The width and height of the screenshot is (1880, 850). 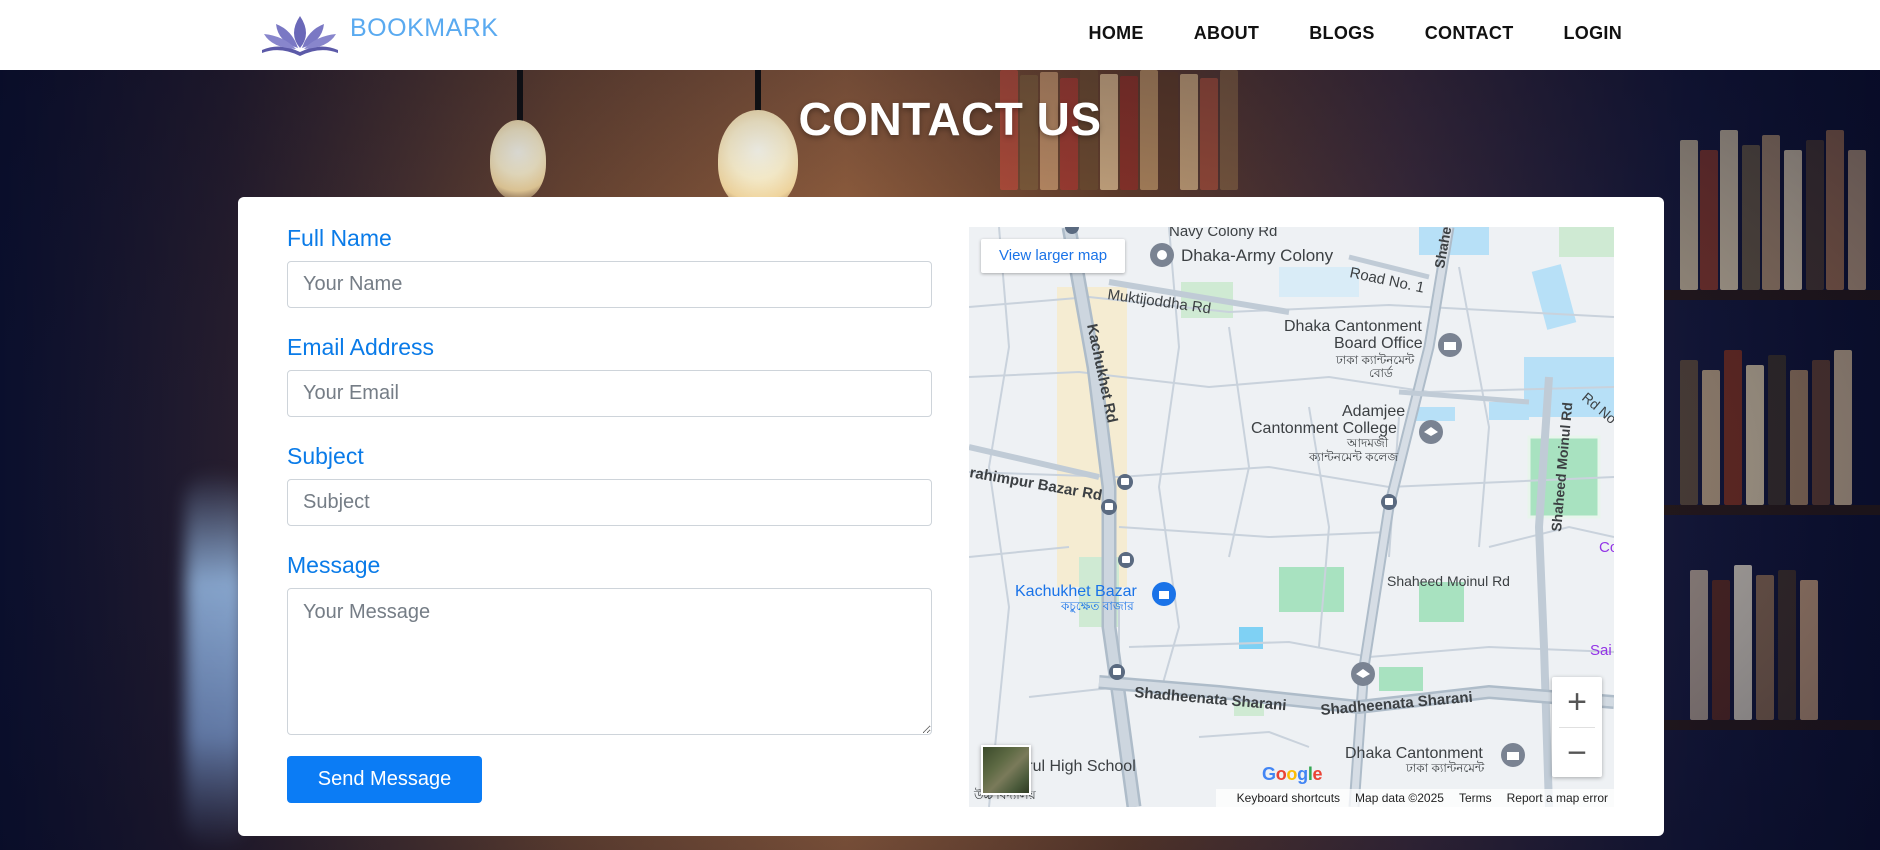 What do you see at coordinates (1601, 650) in the screenshot?
I see `map-label-sai-edge: Sai` at bounding box center [1601, 650].